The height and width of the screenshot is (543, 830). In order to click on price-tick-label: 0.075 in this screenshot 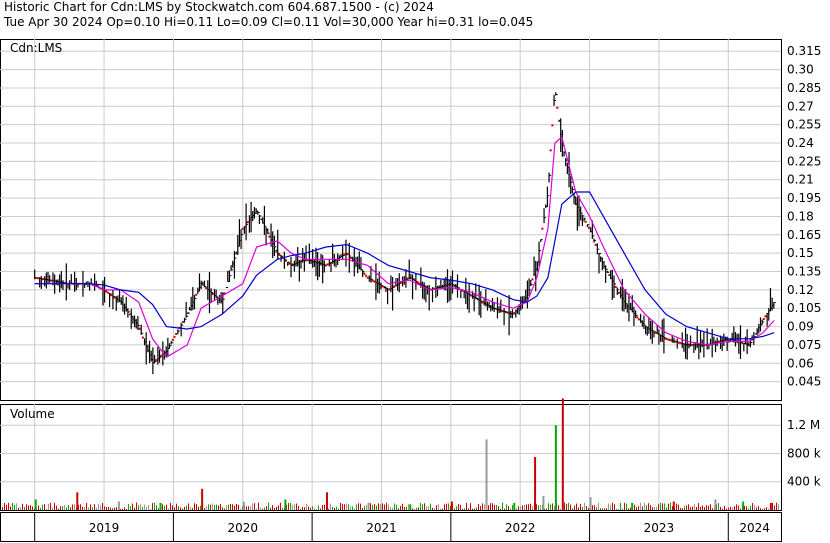, I will do `click(804, 345)`.